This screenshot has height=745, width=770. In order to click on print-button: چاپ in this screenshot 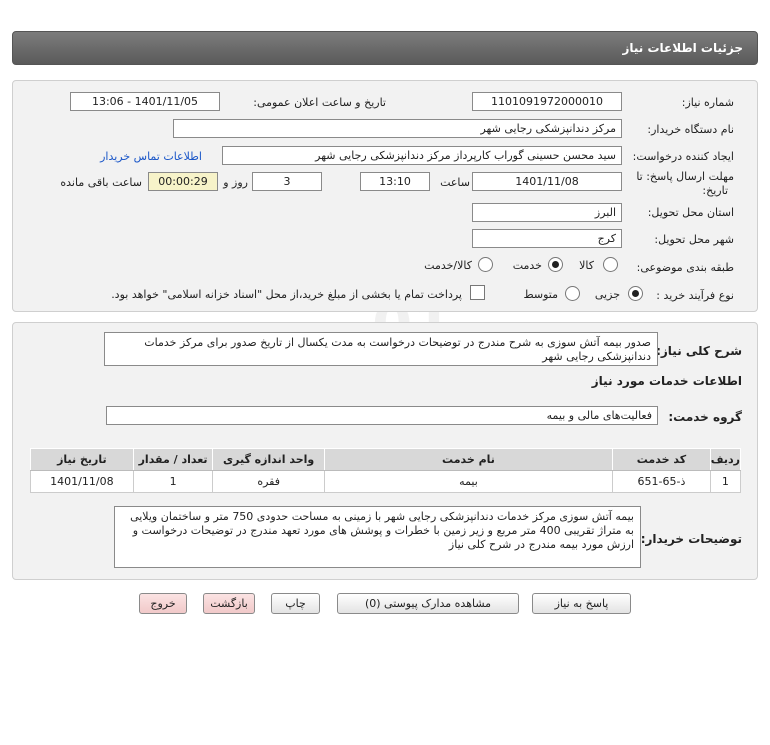, I will do `click(295, 603)`.